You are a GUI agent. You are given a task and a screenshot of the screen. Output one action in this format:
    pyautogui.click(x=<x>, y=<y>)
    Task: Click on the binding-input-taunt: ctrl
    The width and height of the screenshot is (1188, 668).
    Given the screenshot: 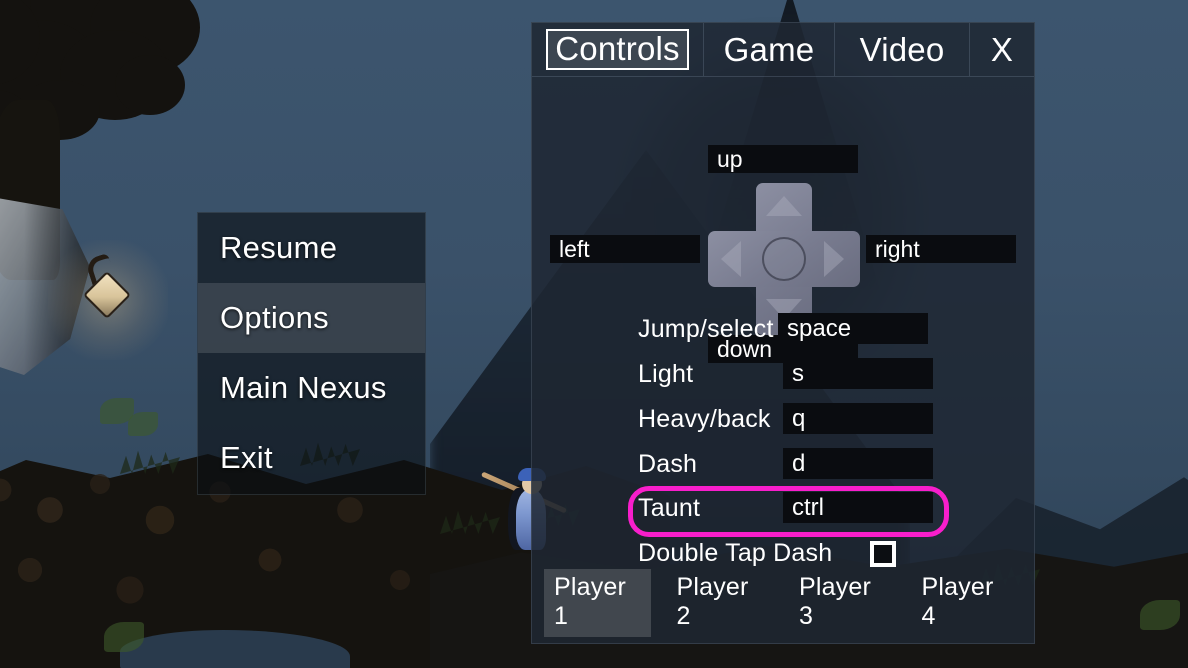 What is the action you would take?
    pyautogui.click(x=858, y=507)
    